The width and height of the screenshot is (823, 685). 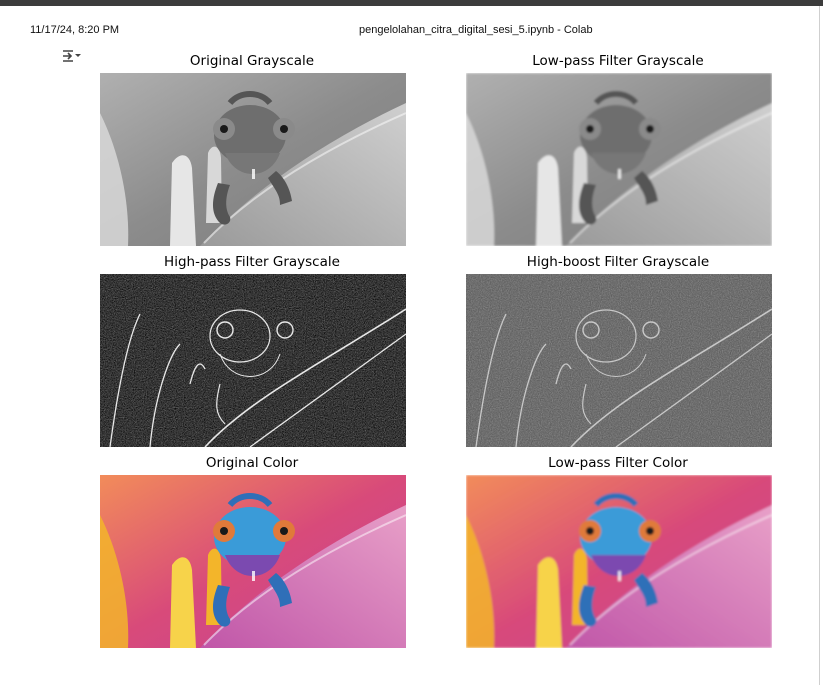 What do you see at coordinates (252, 463) in the screenshot?
I see `panel-title-original-color: Original Color` at bounding box center [252, 463].